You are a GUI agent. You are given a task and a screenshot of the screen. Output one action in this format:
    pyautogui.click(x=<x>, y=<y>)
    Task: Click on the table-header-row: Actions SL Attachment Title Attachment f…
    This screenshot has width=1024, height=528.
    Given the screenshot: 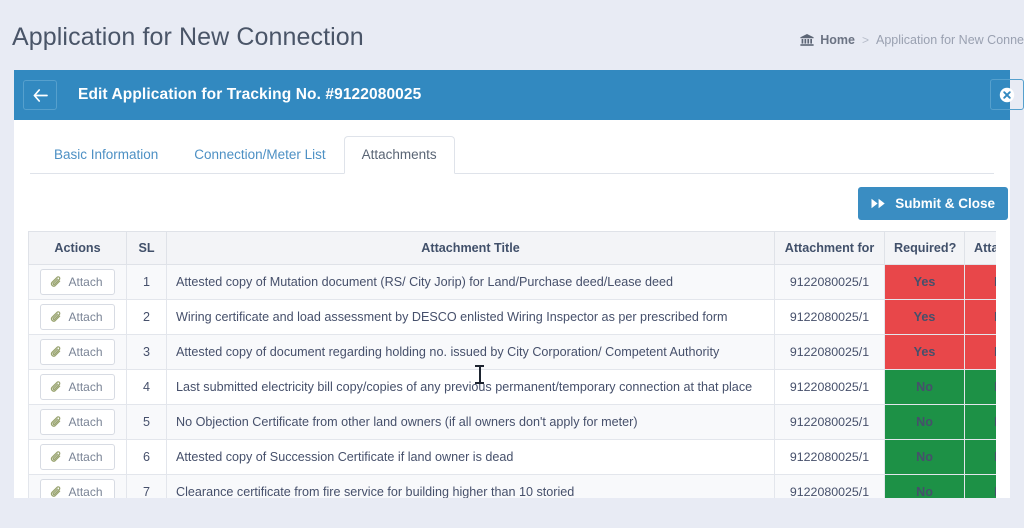 What is the action you would take?
    pyautogui.click(x=512, y=248)
    